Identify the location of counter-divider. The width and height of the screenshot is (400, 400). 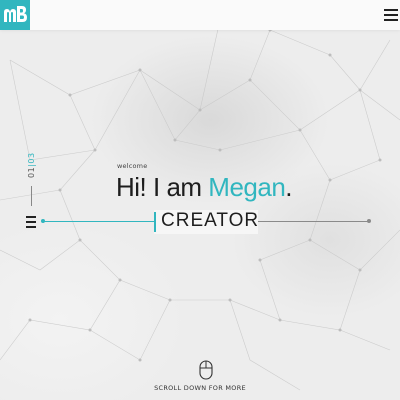
(31, 196).